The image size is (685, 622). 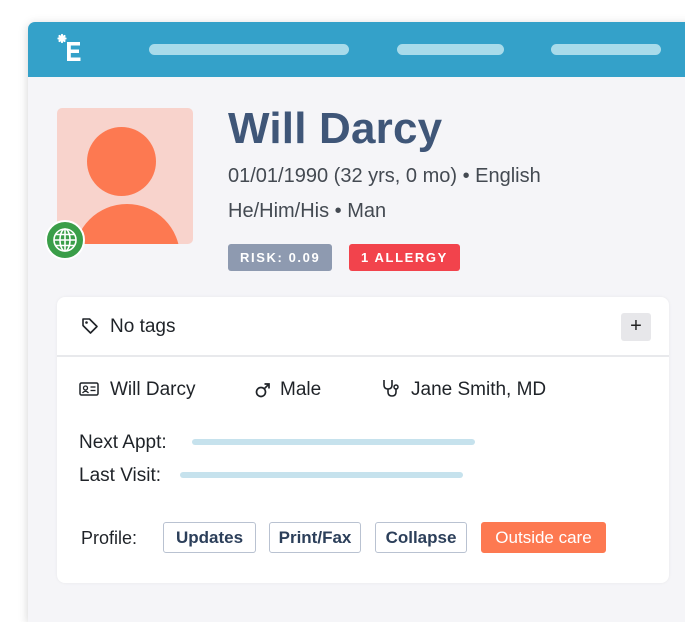 What do you see at coordinates (307, 211) in the screenshot?
I see `pronouns-gender-line: He/Him/His • Man` at bounding box center [307, 211].